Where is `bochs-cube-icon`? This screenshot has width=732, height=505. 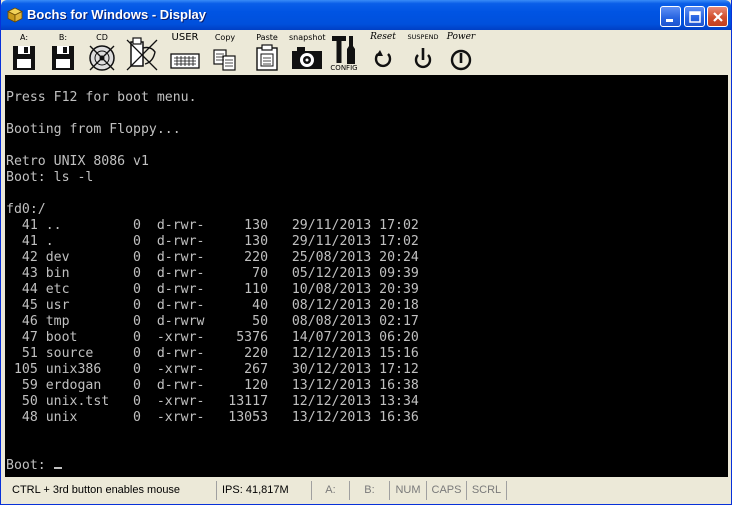 bochs-cube-icon is located at coordinates (15, 15).